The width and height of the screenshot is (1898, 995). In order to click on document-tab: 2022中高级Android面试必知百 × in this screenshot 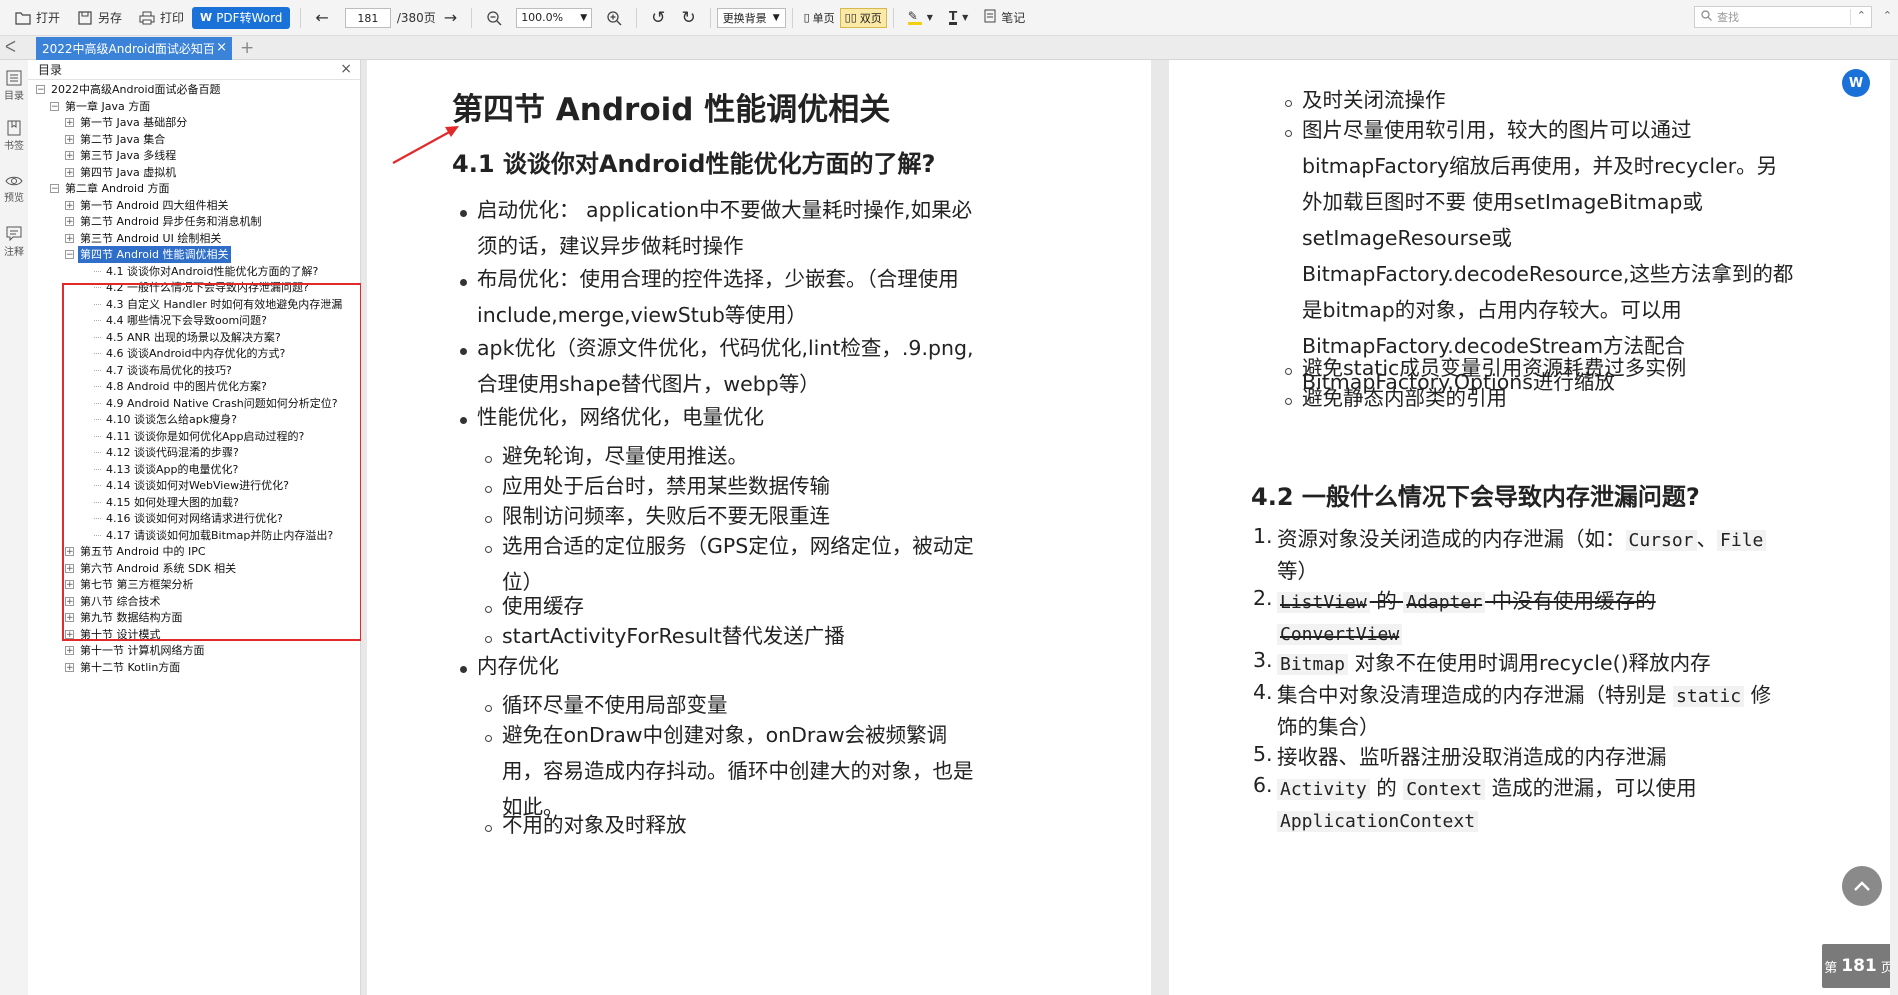, I will do `click(134, 48)`.